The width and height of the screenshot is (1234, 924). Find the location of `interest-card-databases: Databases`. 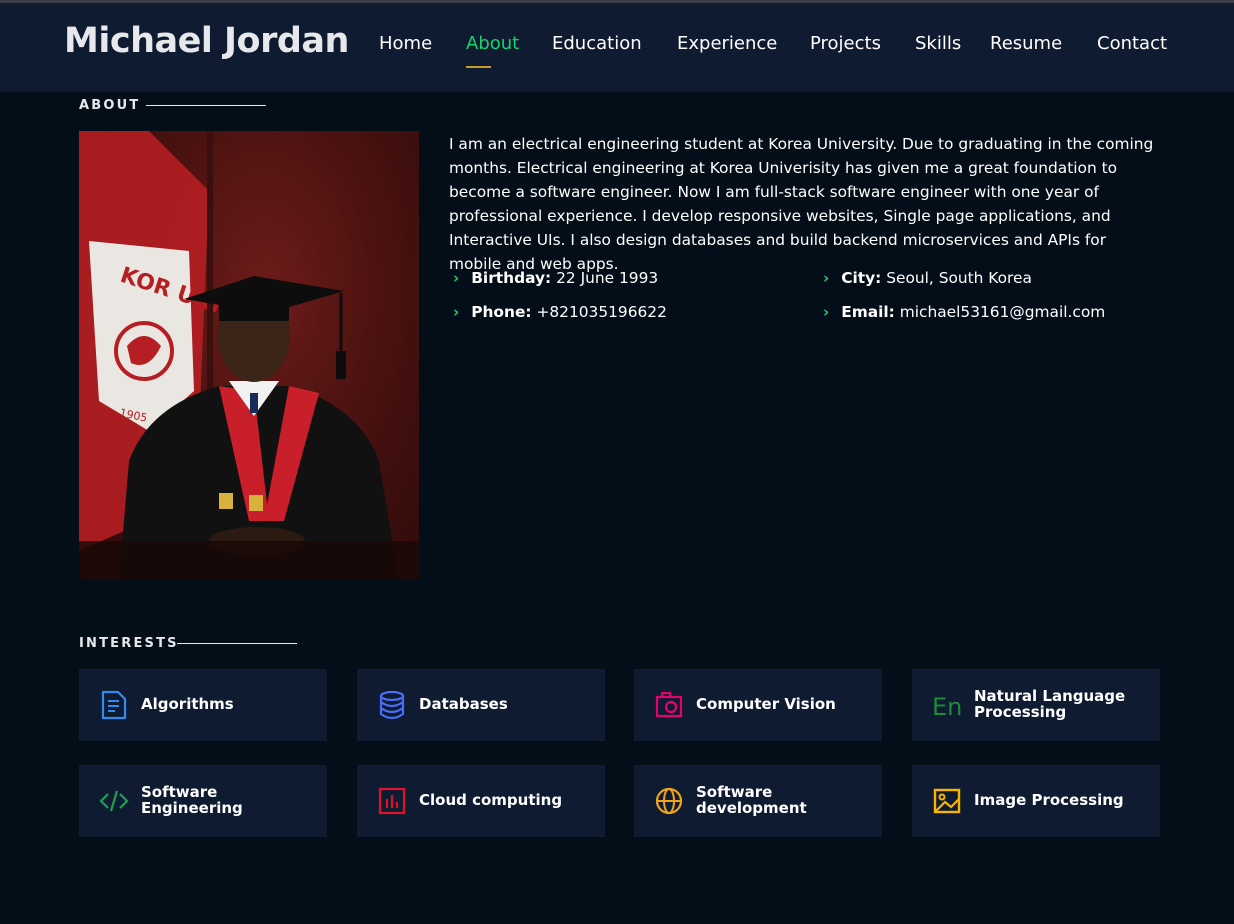

interest-card-databases: Databases is located at coordinates (481, 705).